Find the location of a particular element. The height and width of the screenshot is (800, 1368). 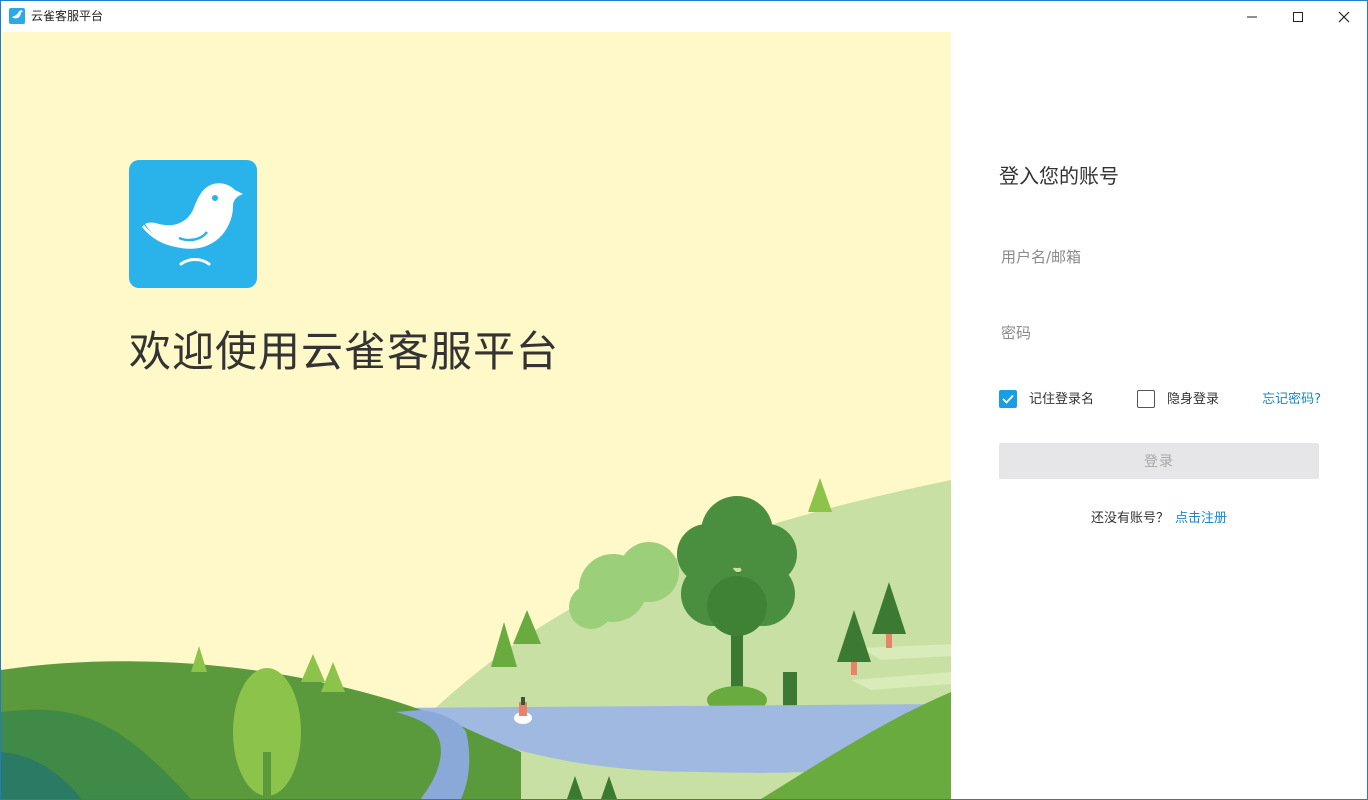

close-icon is located at coordinates (1344, 16).